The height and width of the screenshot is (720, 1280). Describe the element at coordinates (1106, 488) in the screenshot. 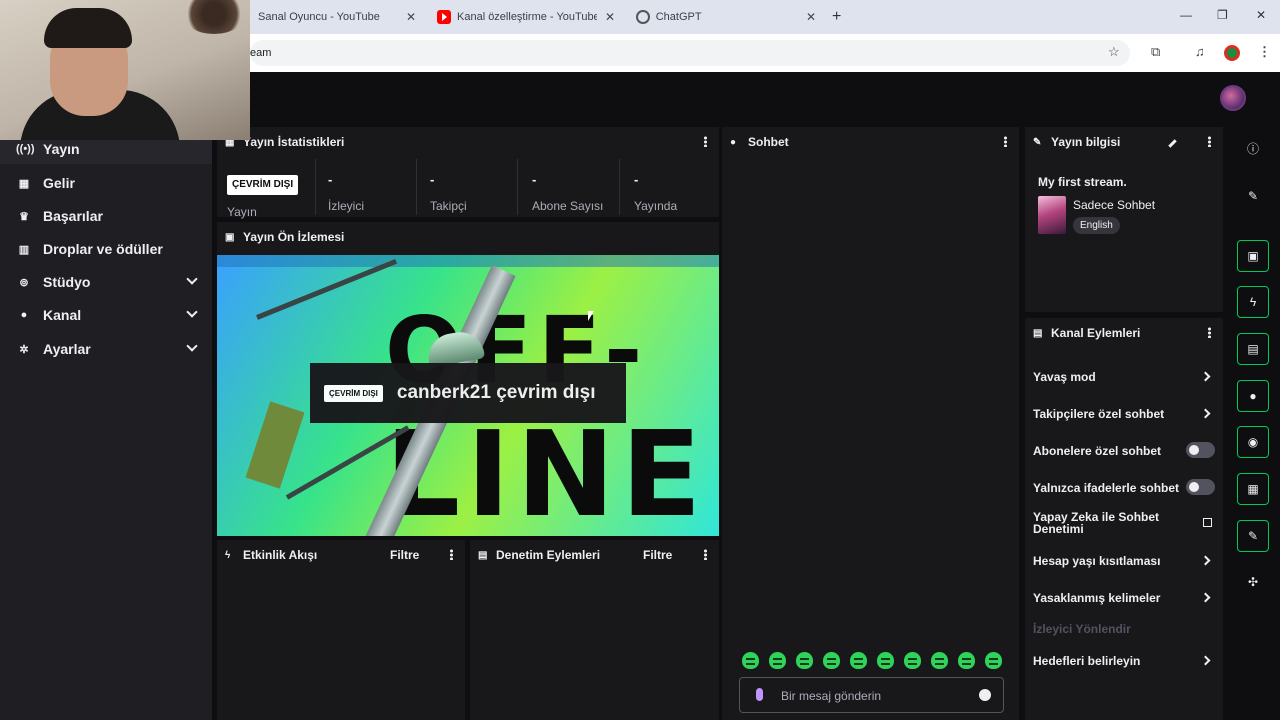

I see `action-emote-only: Yalnızca ifadelerle sohbet` at that location.